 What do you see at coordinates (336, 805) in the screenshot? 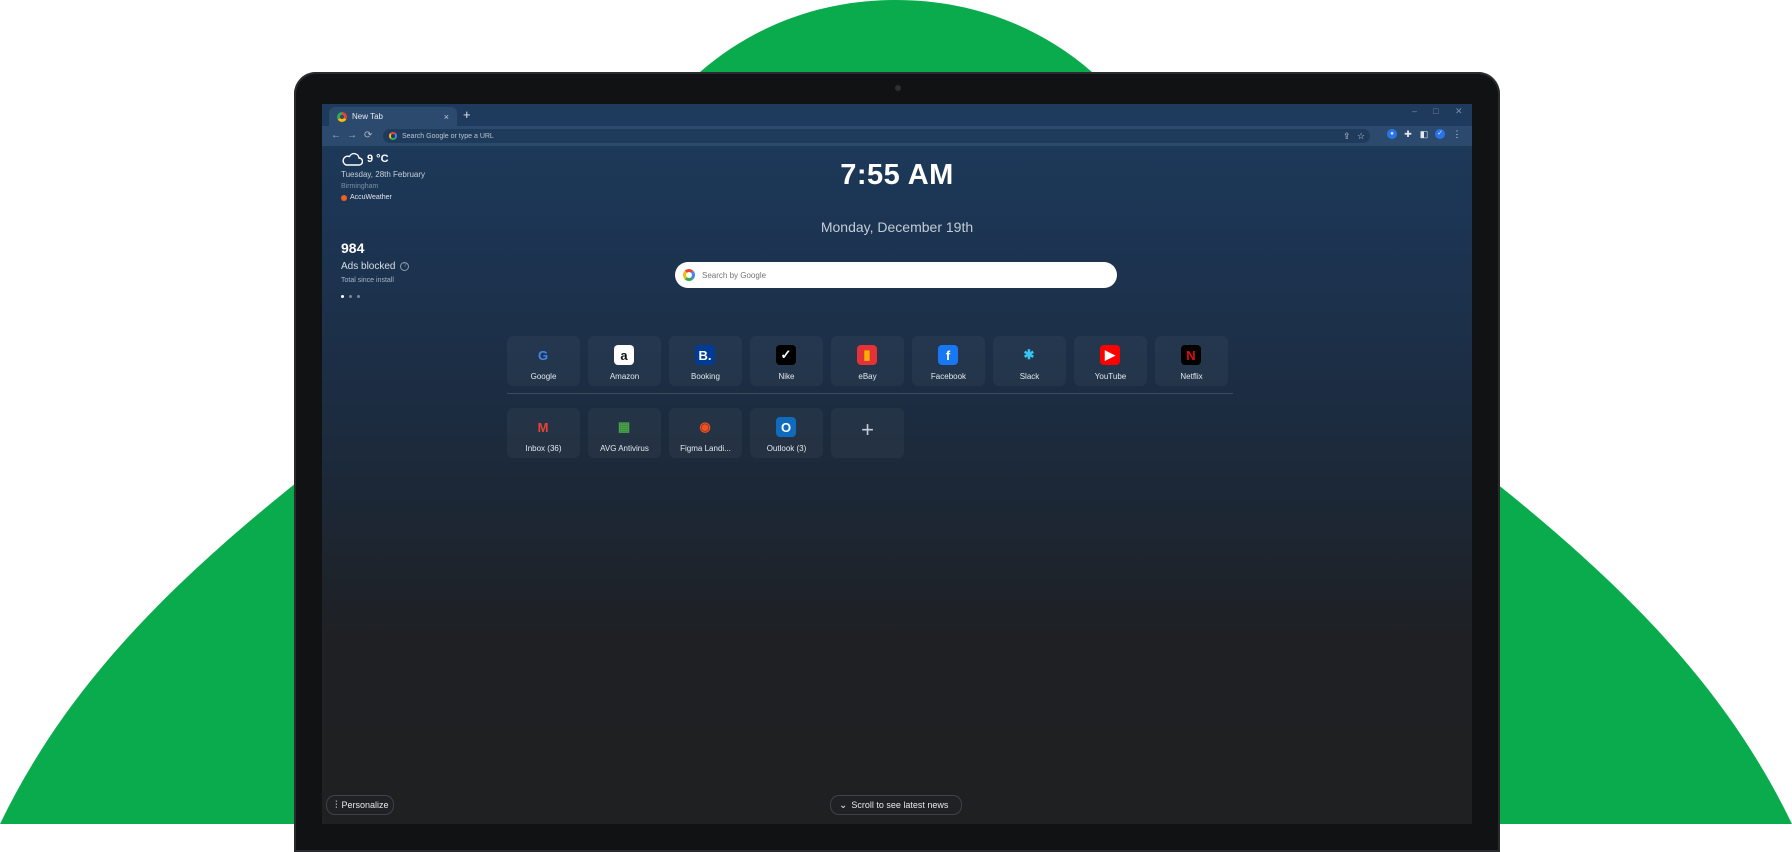
I see `sliders-icon: ⫶` at bounding box center [336, 805].